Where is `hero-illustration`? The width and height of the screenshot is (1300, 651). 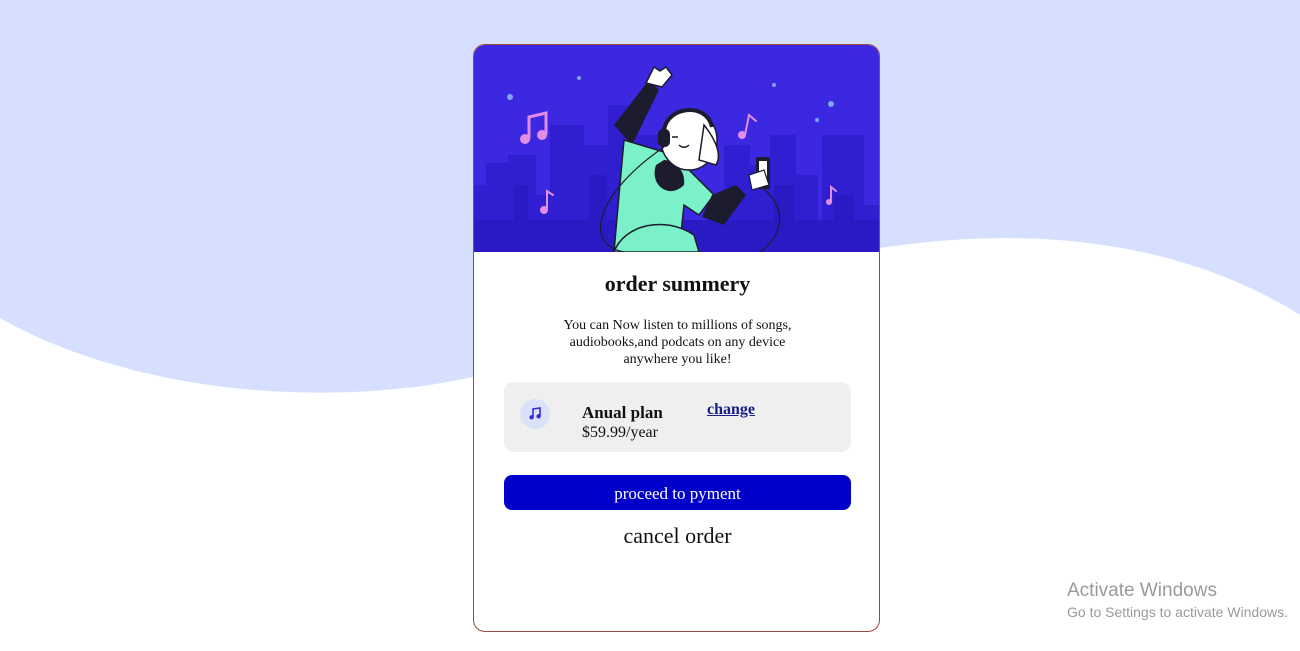
hero-illustration is located at coordinates (676, 148).